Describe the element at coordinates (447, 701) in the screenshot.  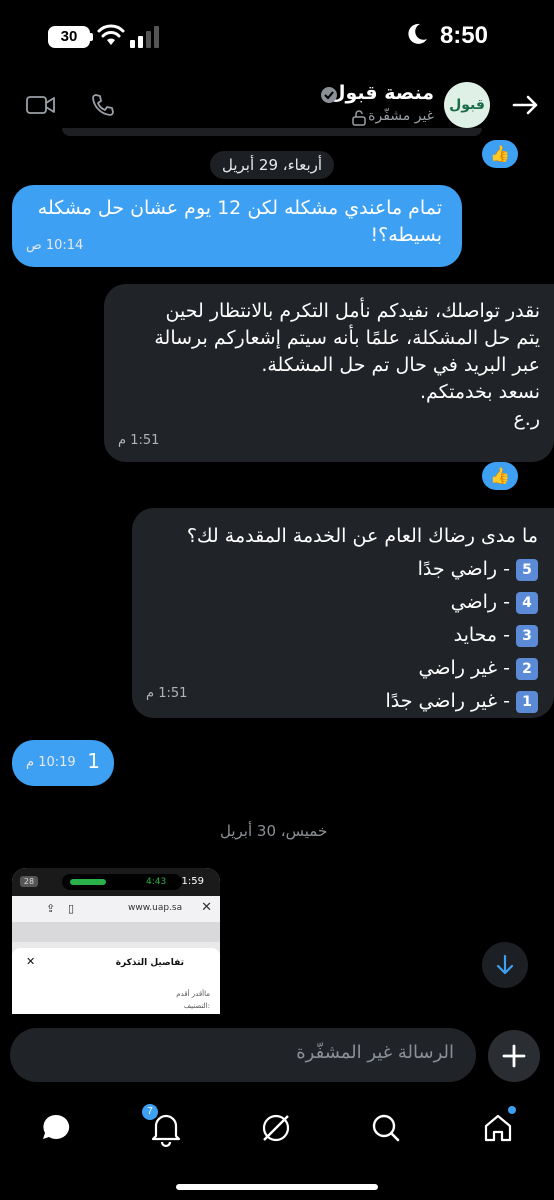
I see `option-label: - غير راضي جدًا` at that location.